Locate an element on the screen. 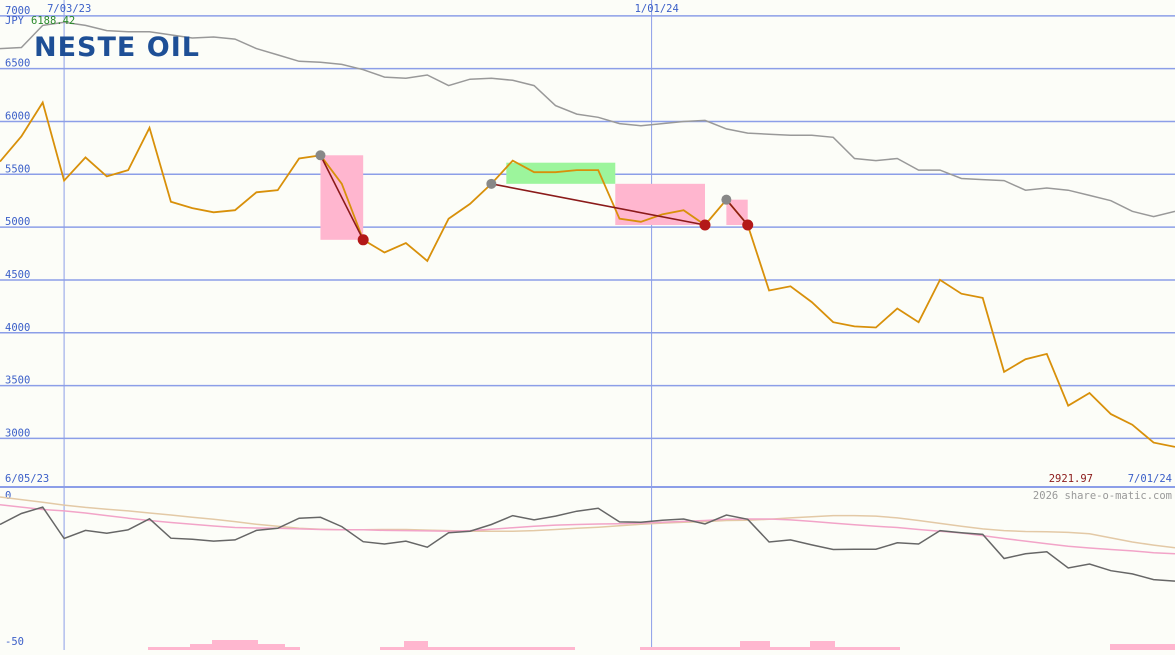  fast-average-line is located at coordinates (587, 529).